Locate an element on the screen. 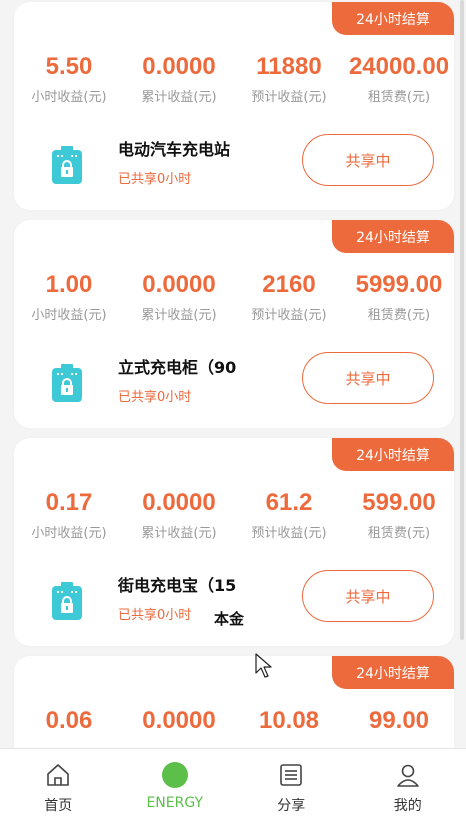 The image size is (466, 825). home-icon is located at coordinates (58, 775).